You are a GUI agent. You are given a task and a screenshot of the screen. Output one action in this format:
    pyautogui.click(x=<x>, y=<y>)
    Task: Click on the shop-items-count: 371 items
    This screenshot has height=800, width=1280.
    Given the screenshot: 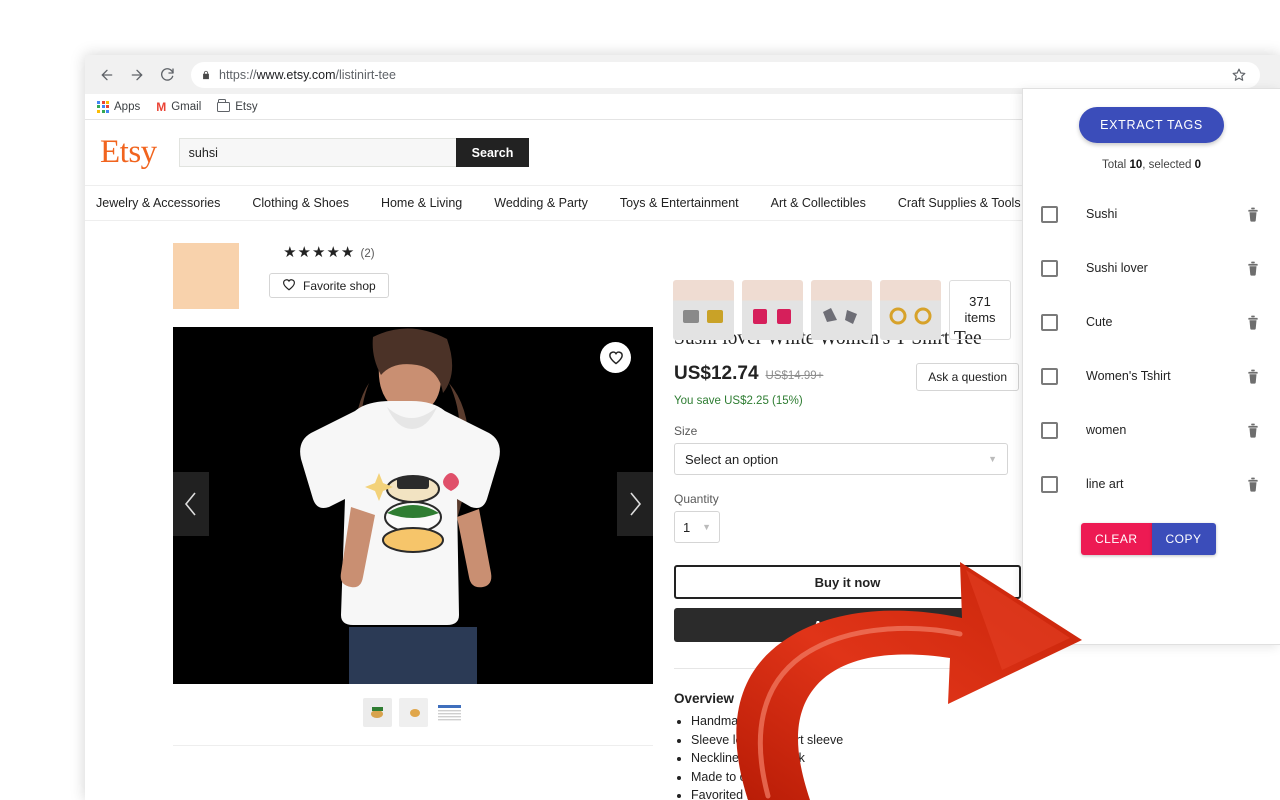 What is the action you would take?
    pyautogui.click(x=980, y=310)
    